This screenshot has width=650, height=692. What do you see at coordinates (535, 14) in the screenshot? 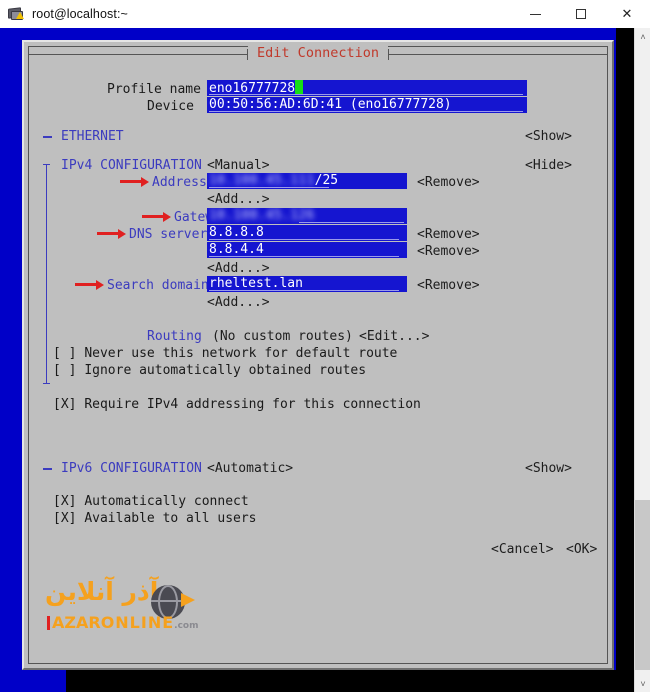
I see `minimize-button` at bounding box center [535, 14].